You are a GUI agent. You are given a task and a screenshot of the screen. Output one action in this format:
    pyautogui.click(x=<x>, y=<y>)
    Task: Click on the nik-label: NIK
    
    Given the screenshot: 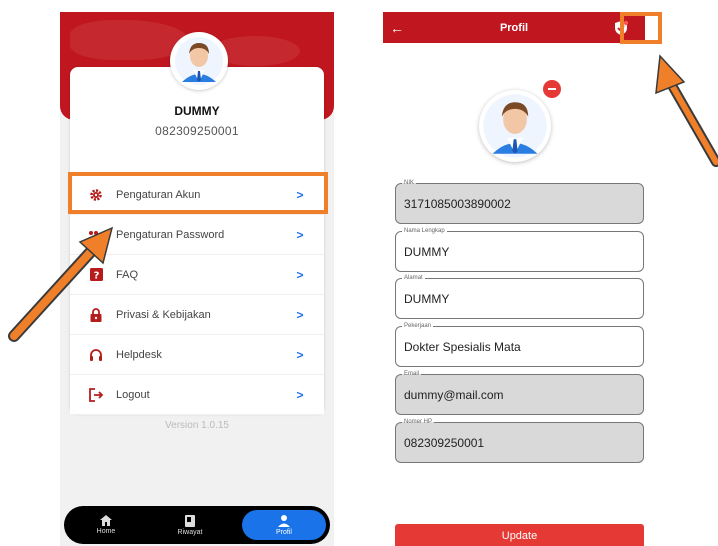 What is the action you would take?
    pyautogui.click(x=409, y=183)
    